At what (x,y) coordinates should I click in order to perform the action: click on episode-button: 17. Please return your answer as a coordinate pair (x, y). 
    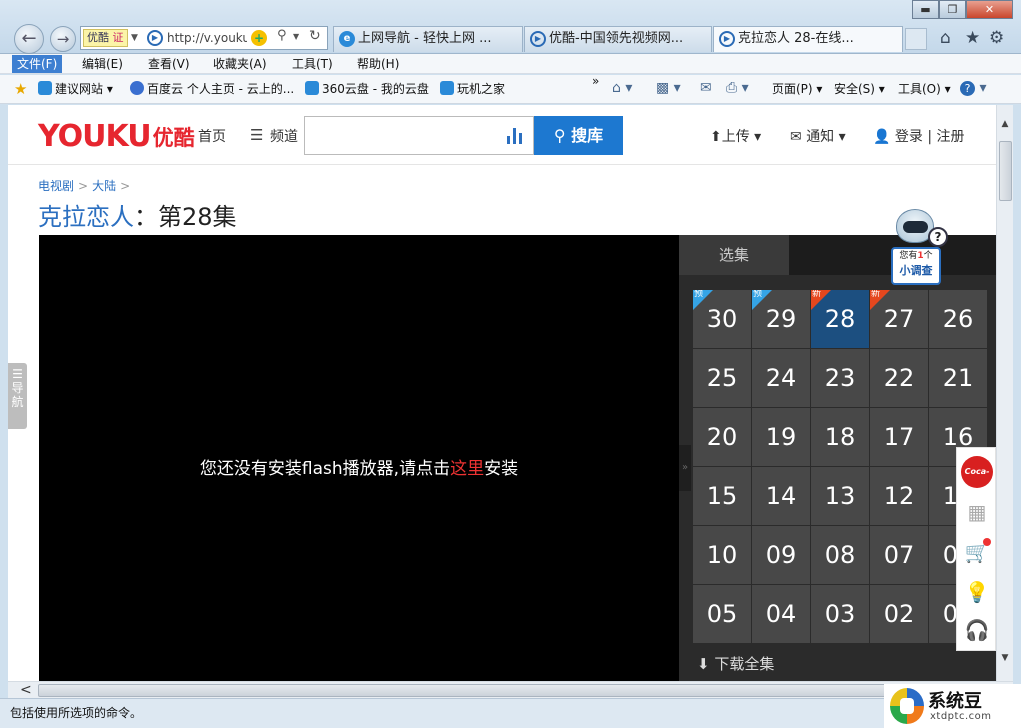
    Looking at the image, I should click on (899, 437).